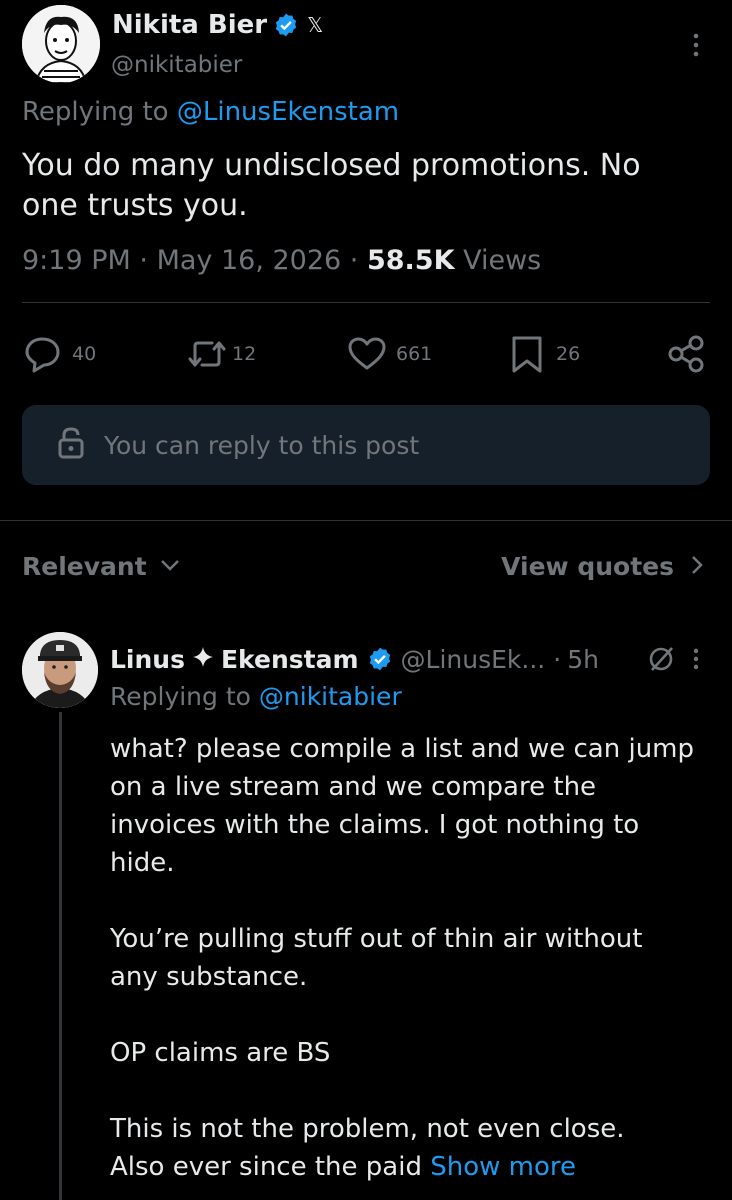  Describe the element at coordinates (389, 354) in the screenshot. I see `like-action: 661` at that location.